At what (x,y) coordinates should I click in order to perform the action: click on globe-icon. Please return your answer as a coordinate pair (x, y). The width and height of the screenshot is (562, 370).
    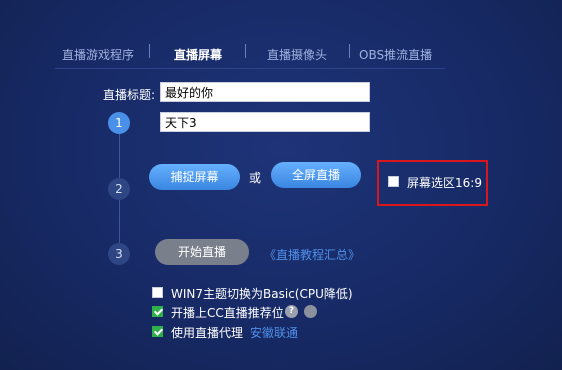
    Looking at the image, I should click on (310, 311).